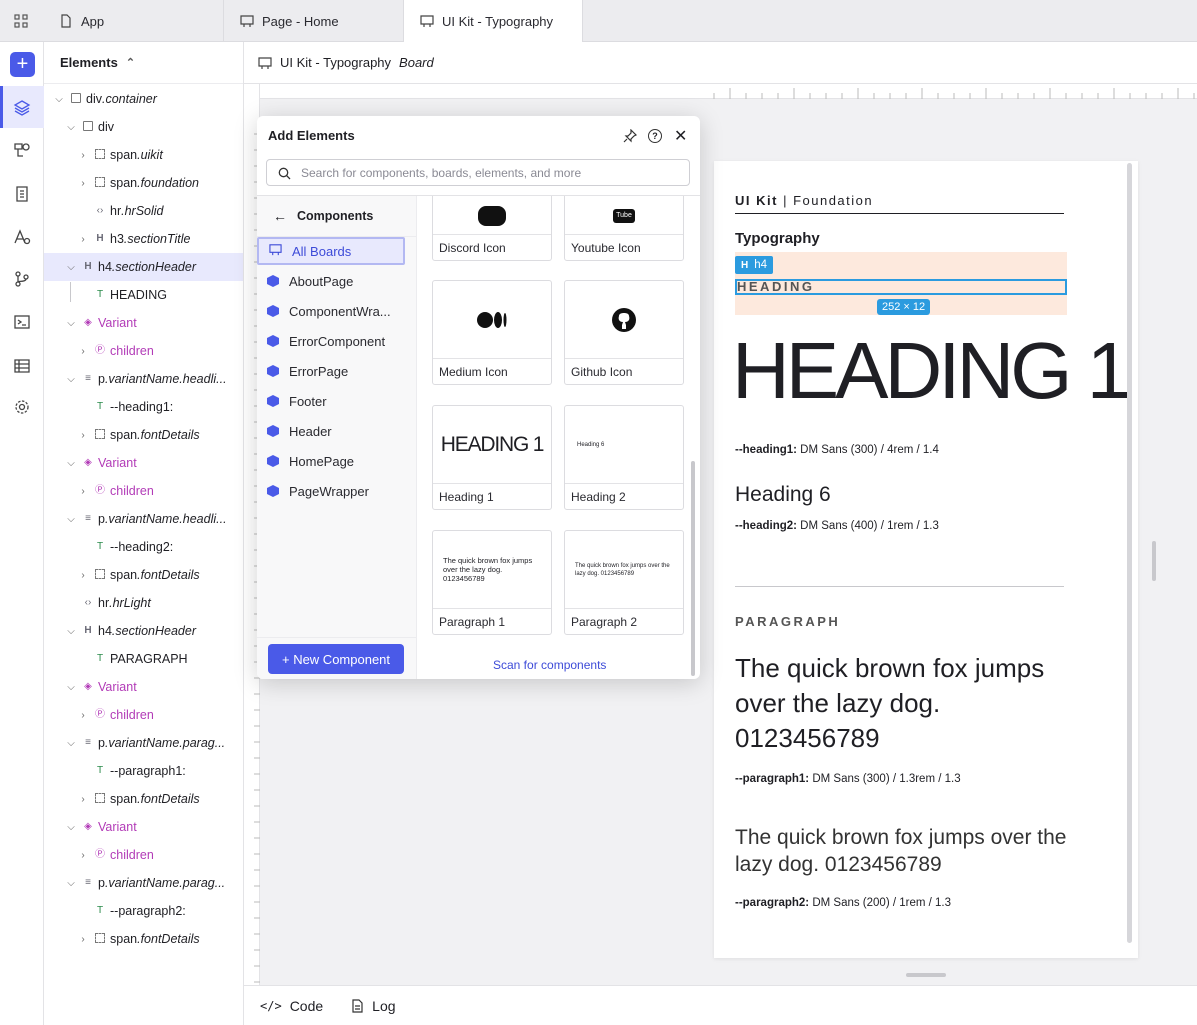 This screenshot has height=1025, width=1197. Describe the element at coordinates (1129, 553) in the screenshot. I see `board-scrollbar` at that location.